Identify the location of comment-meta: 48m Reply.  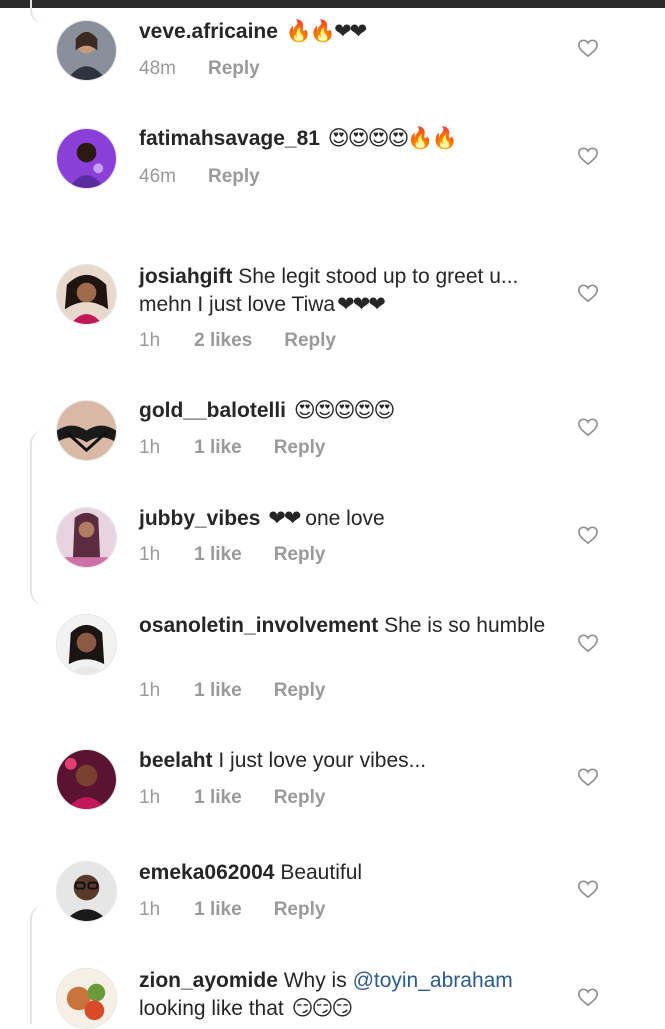
(199, 69).